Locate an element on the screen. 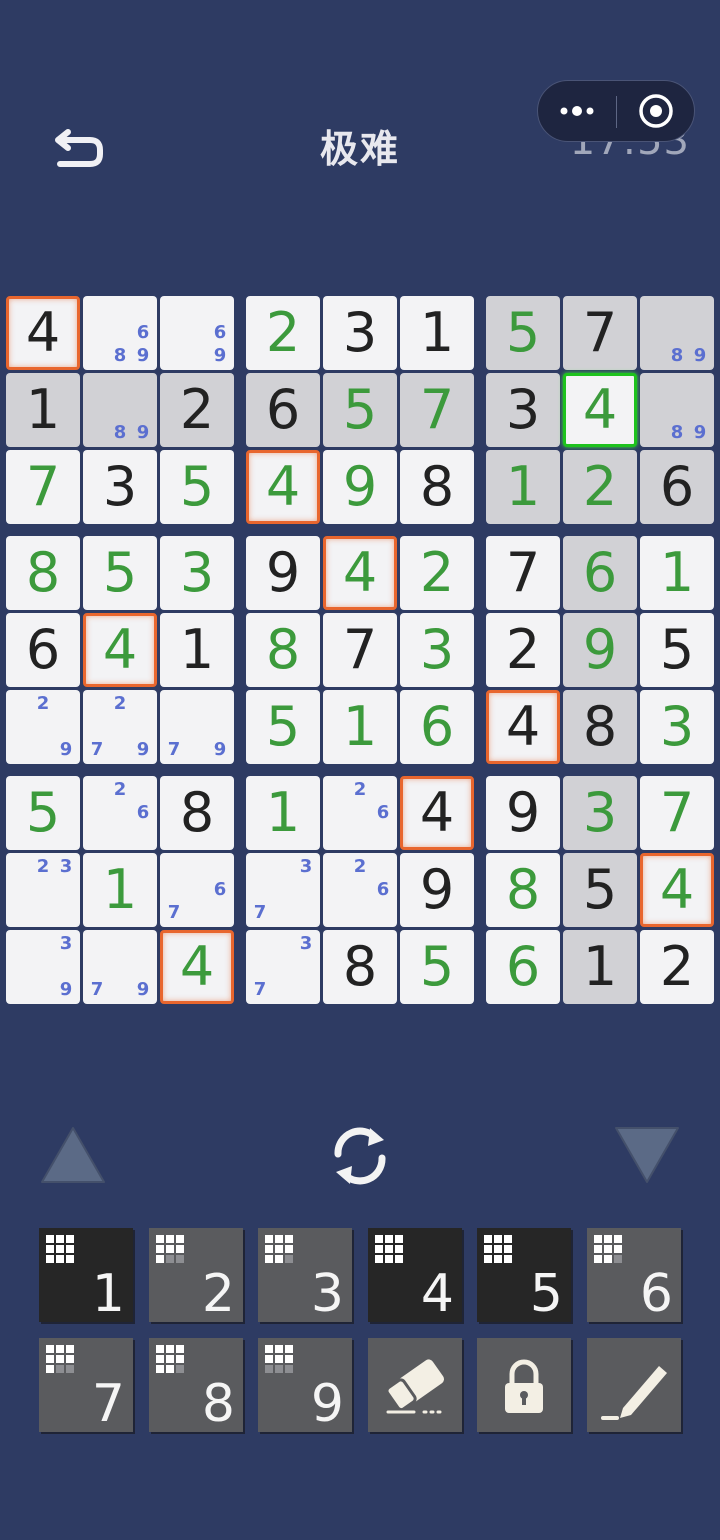 The height and width of the screenshot is (1540, 720). number-key-2: 2 is located at coordinates (196, 1275).